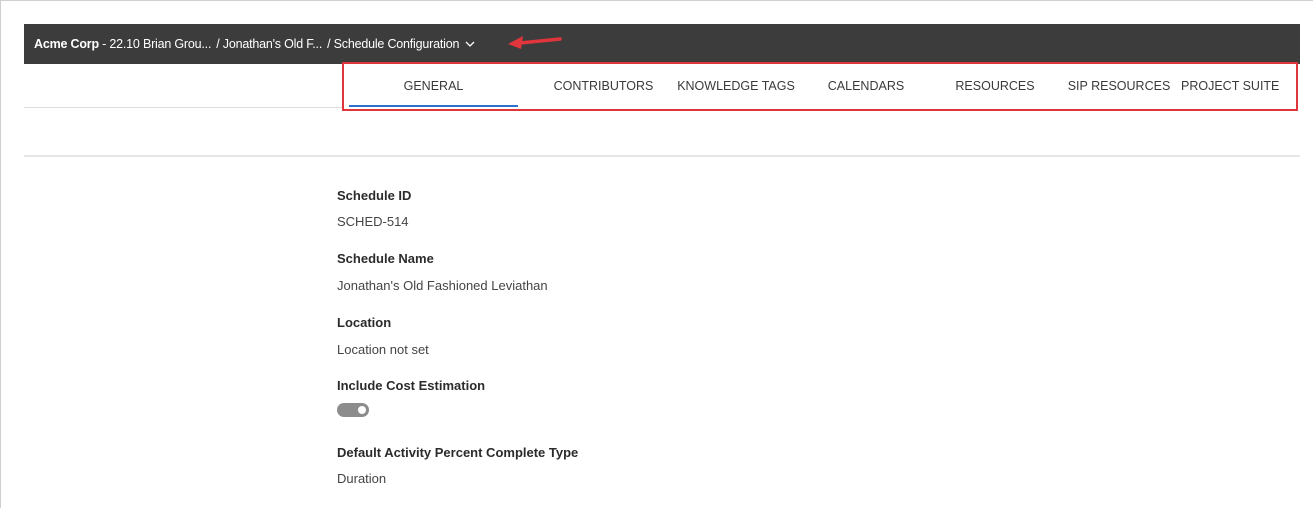  Describe the element at coordinates (383, 349) in the screenshot. I see `location-value: Location not set` at that location.